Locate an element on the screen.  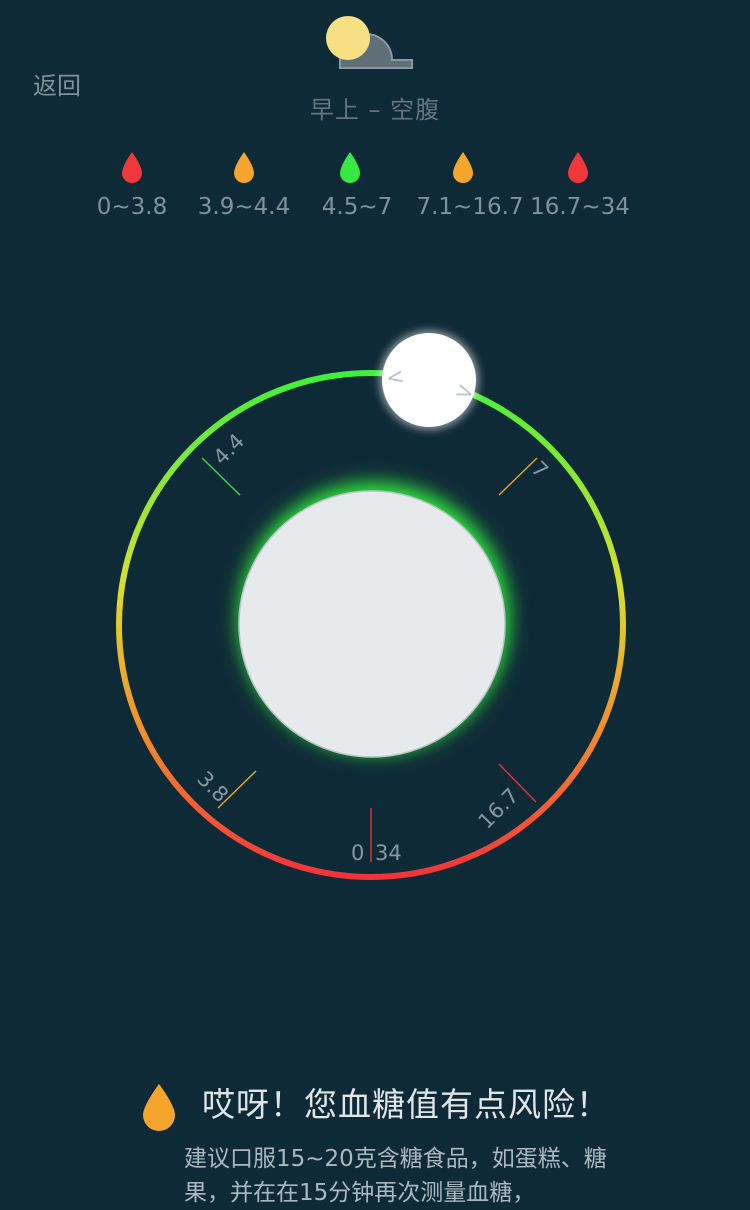
alert-message: 建议口服15~20克含糖食品，如蛋糕、糖果，并在在15分钟再次测量血糖， is located at coordinates (395, 1176).